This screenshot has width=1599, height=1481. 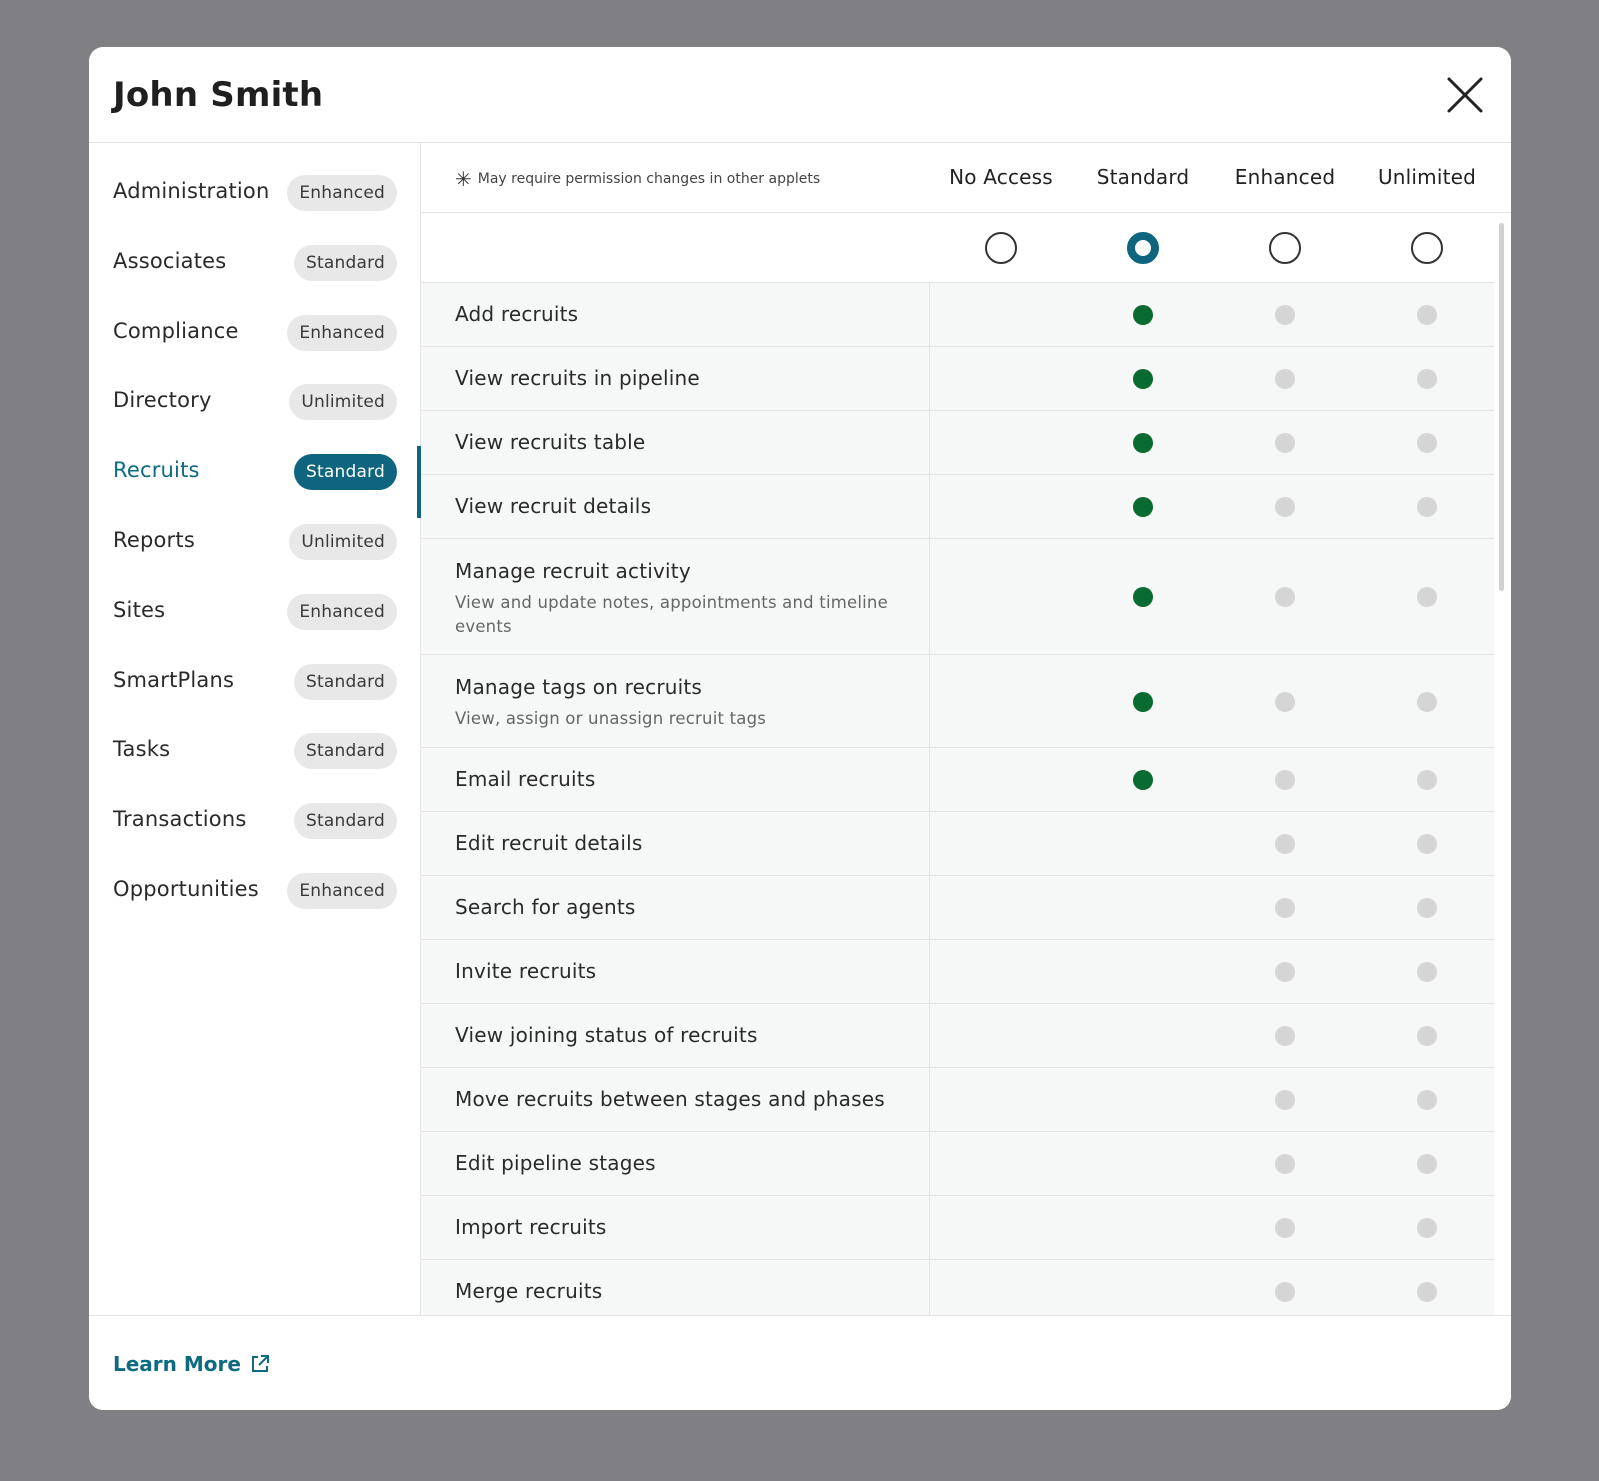 I want to click on permission-row: Invite recruits, so click(x=957, y=972).